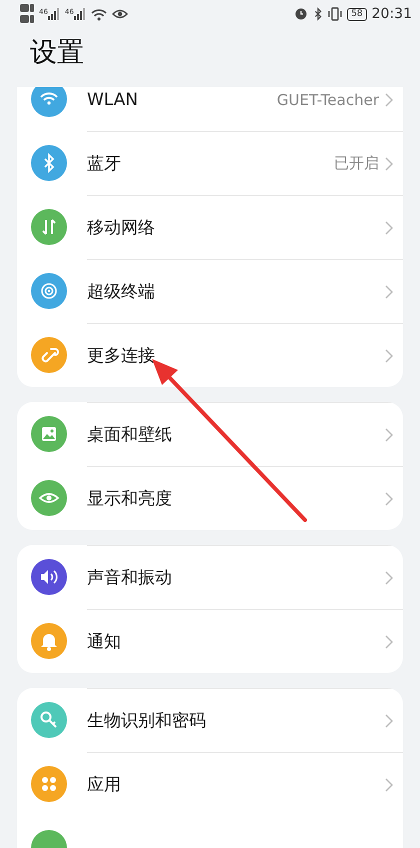 This screenshot has height=848, width=420. I want to click on row-value: 已开启, so click(356, 163).